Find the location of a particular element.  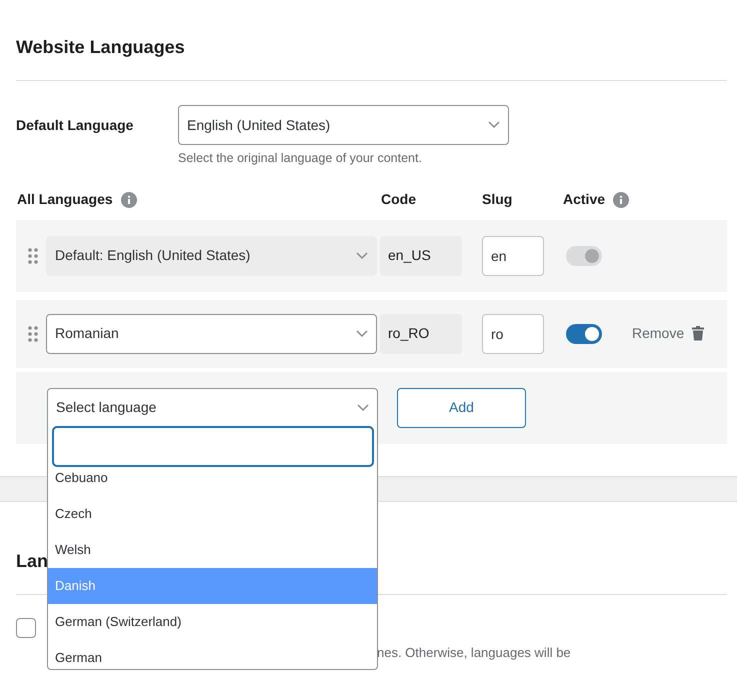

help-text: Select the original language of your content. is located at coordinates (300, 158).